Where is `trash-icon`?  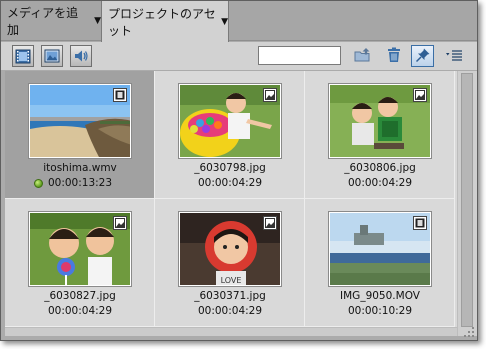 trash-icon is located at coordinates (394, 56).